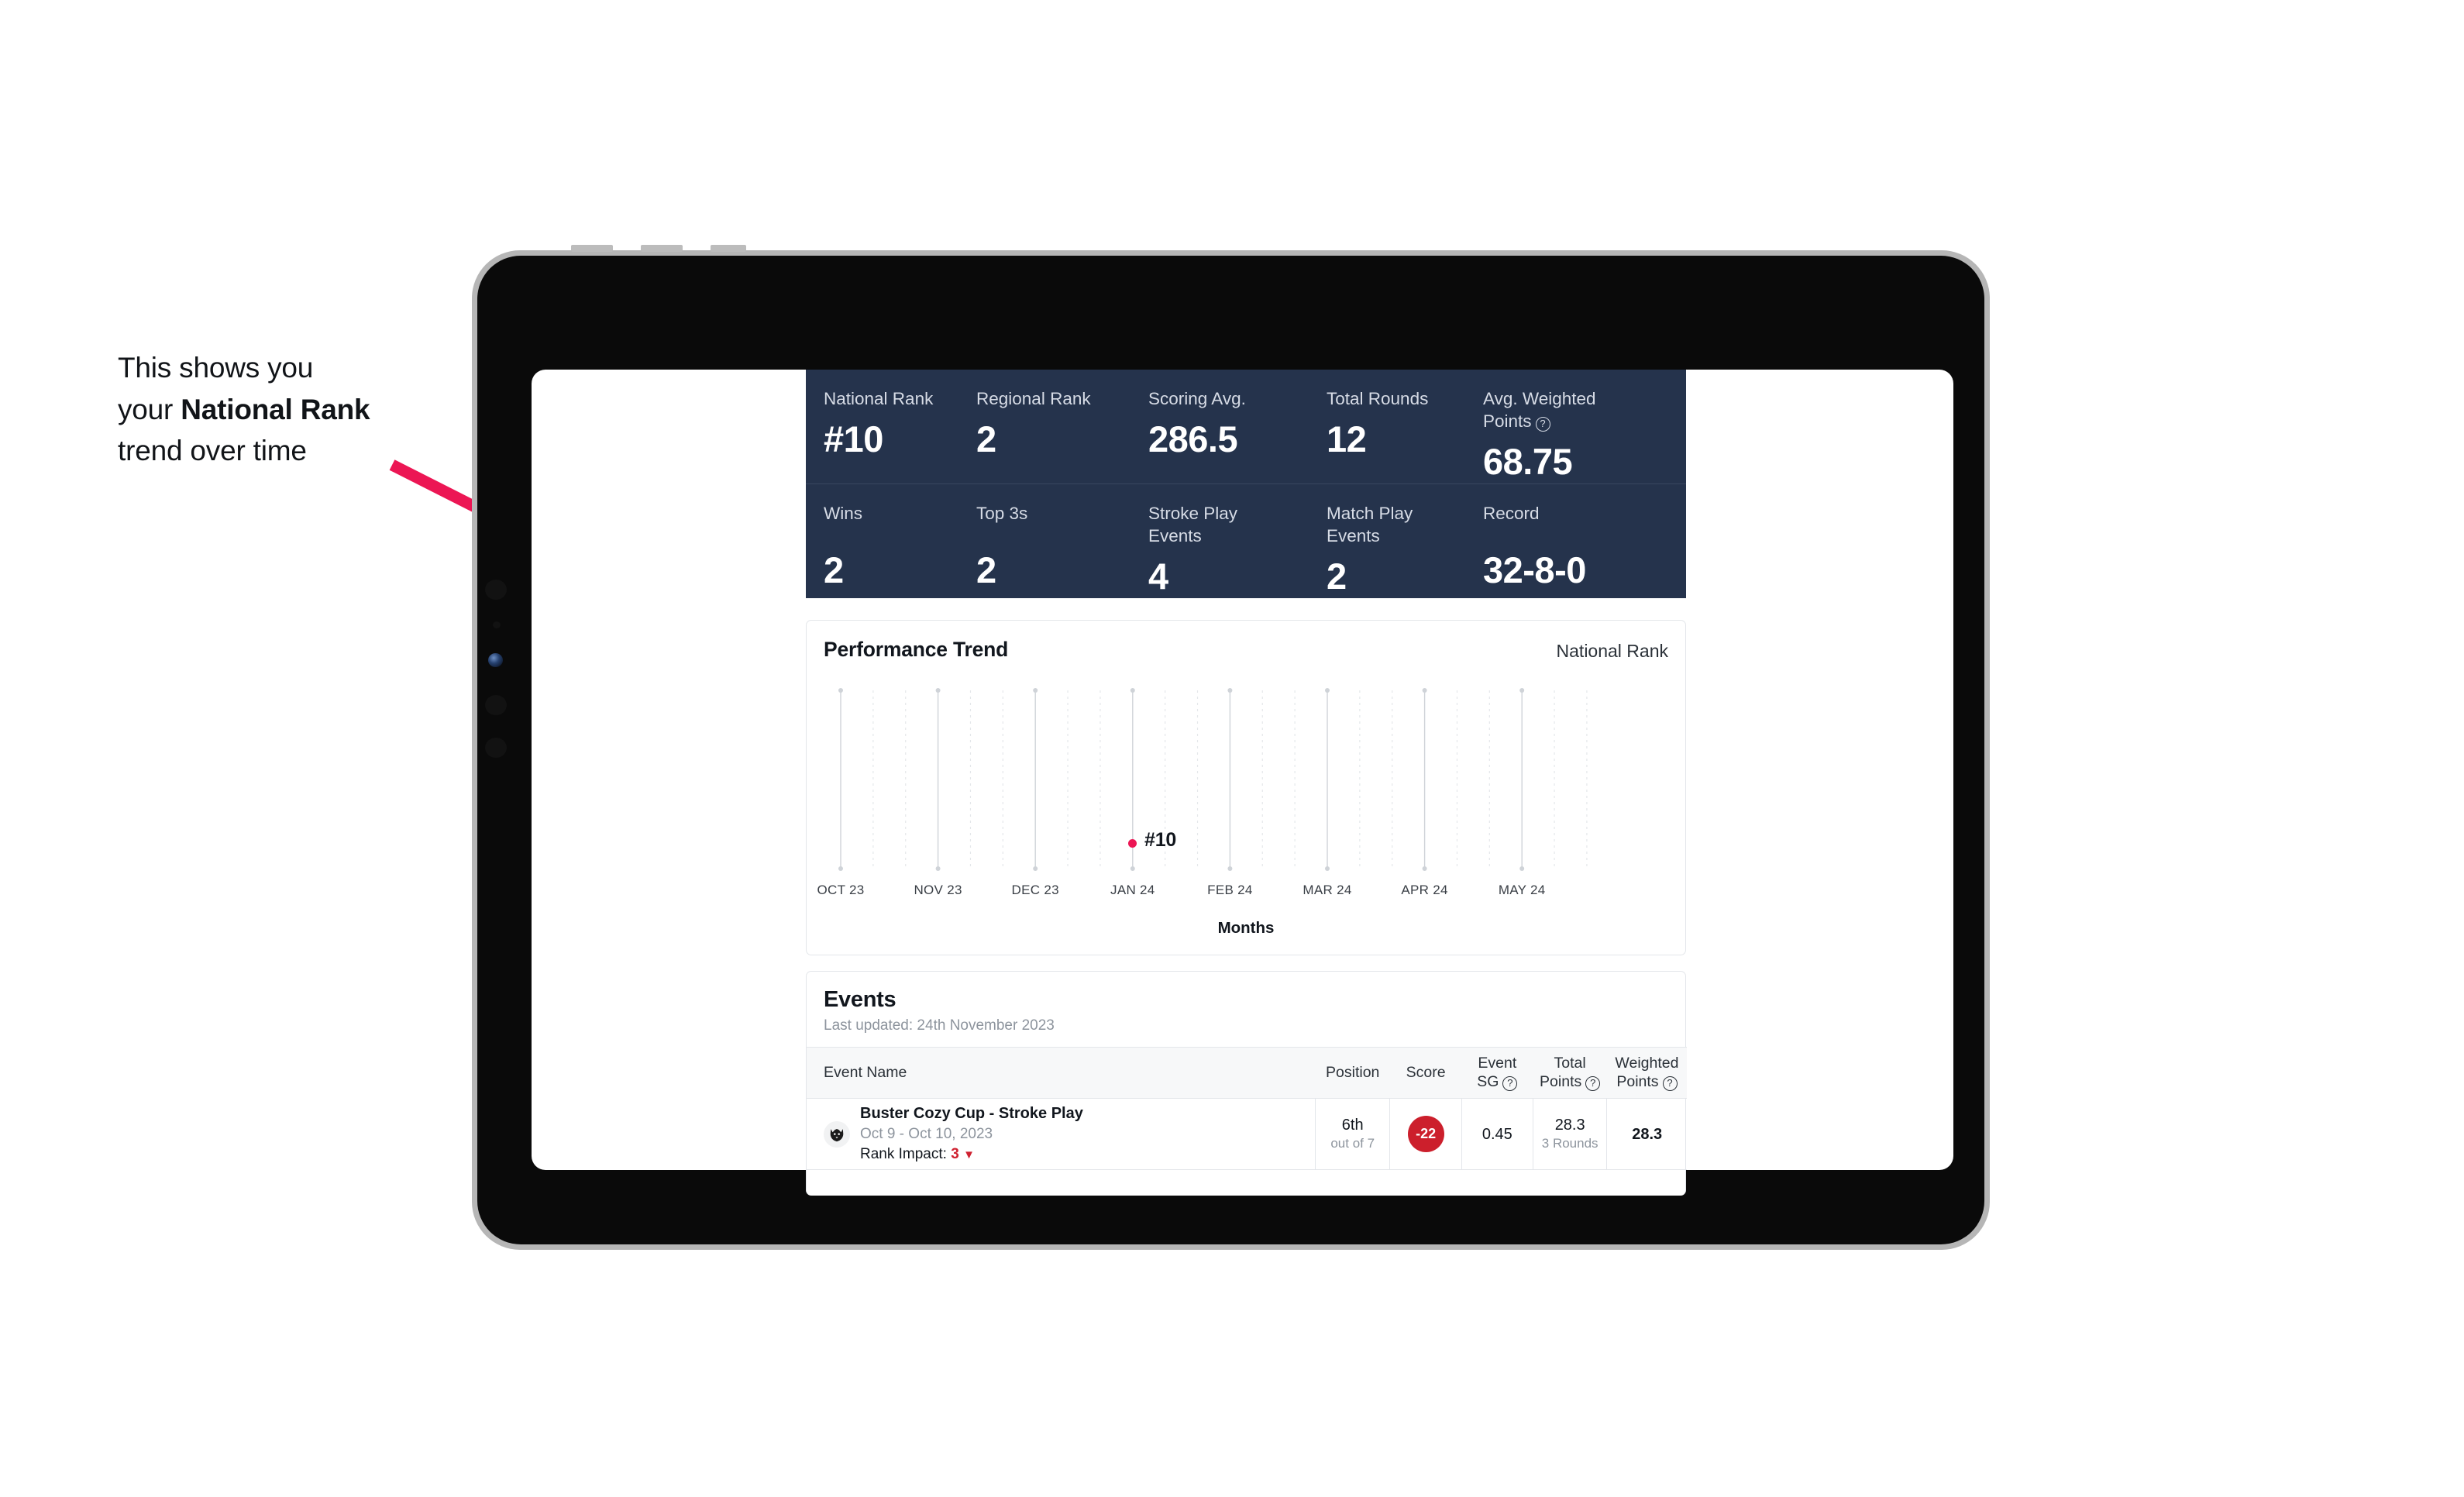 The width and height of the screenshot is (2464, 1497). I want to click on stat-label: Avg. Weighted Points?, so click(1554, 410).